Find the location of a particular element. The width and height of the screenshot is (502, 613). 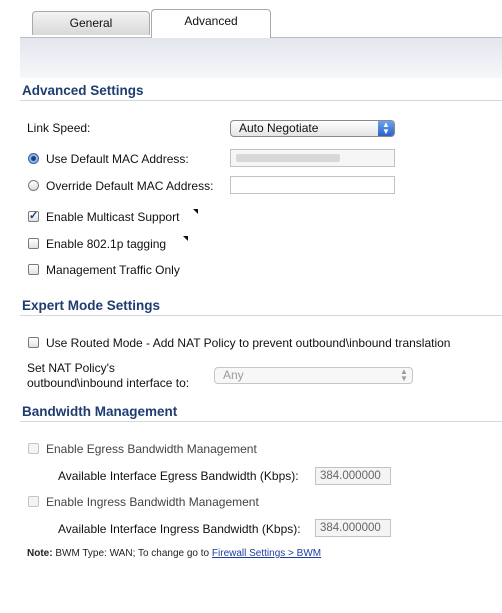

note-prefix: Note: is located at coordinates (40, 553).